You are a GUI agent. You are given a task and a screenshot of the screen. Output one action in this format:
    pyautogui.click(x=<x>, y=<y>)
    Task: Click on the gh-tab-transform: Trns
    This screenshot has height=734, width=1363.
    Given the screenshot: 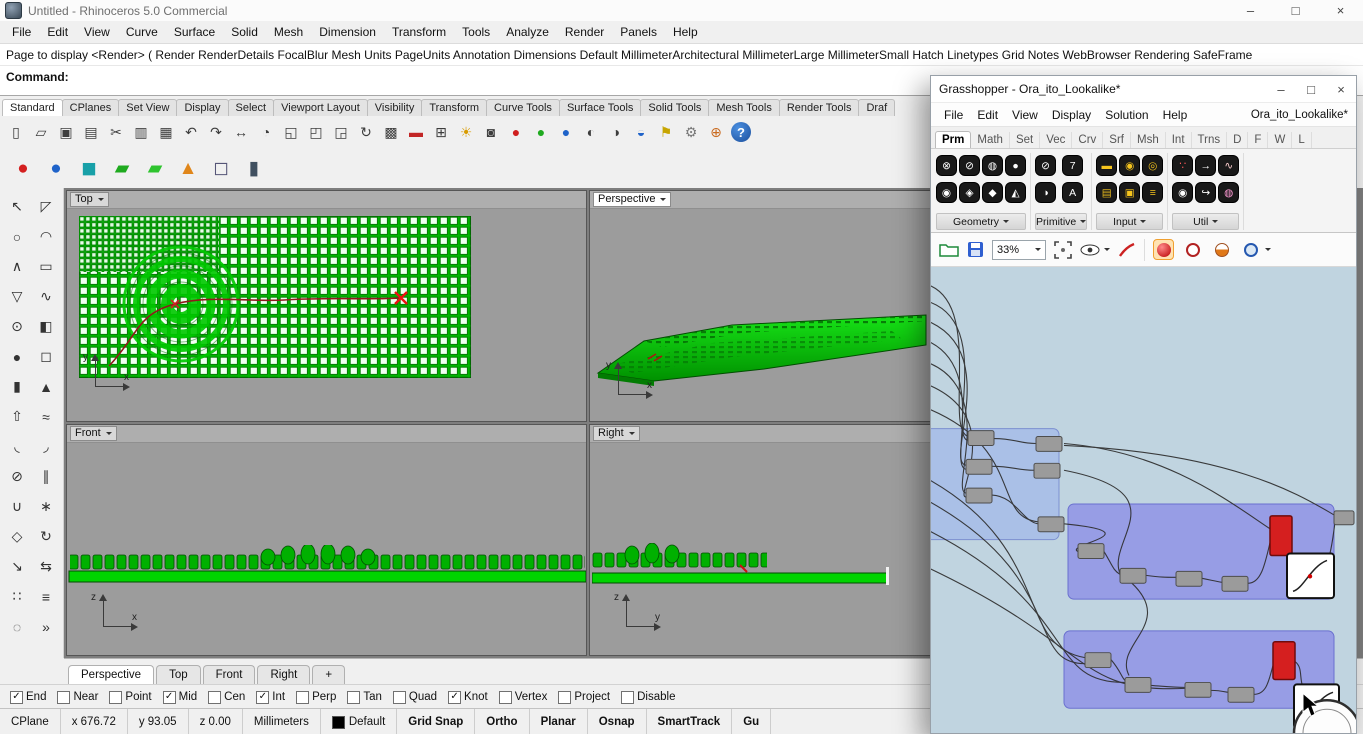 What is the action you would take?
    pyautogui.click(x=1210, y=140)
    